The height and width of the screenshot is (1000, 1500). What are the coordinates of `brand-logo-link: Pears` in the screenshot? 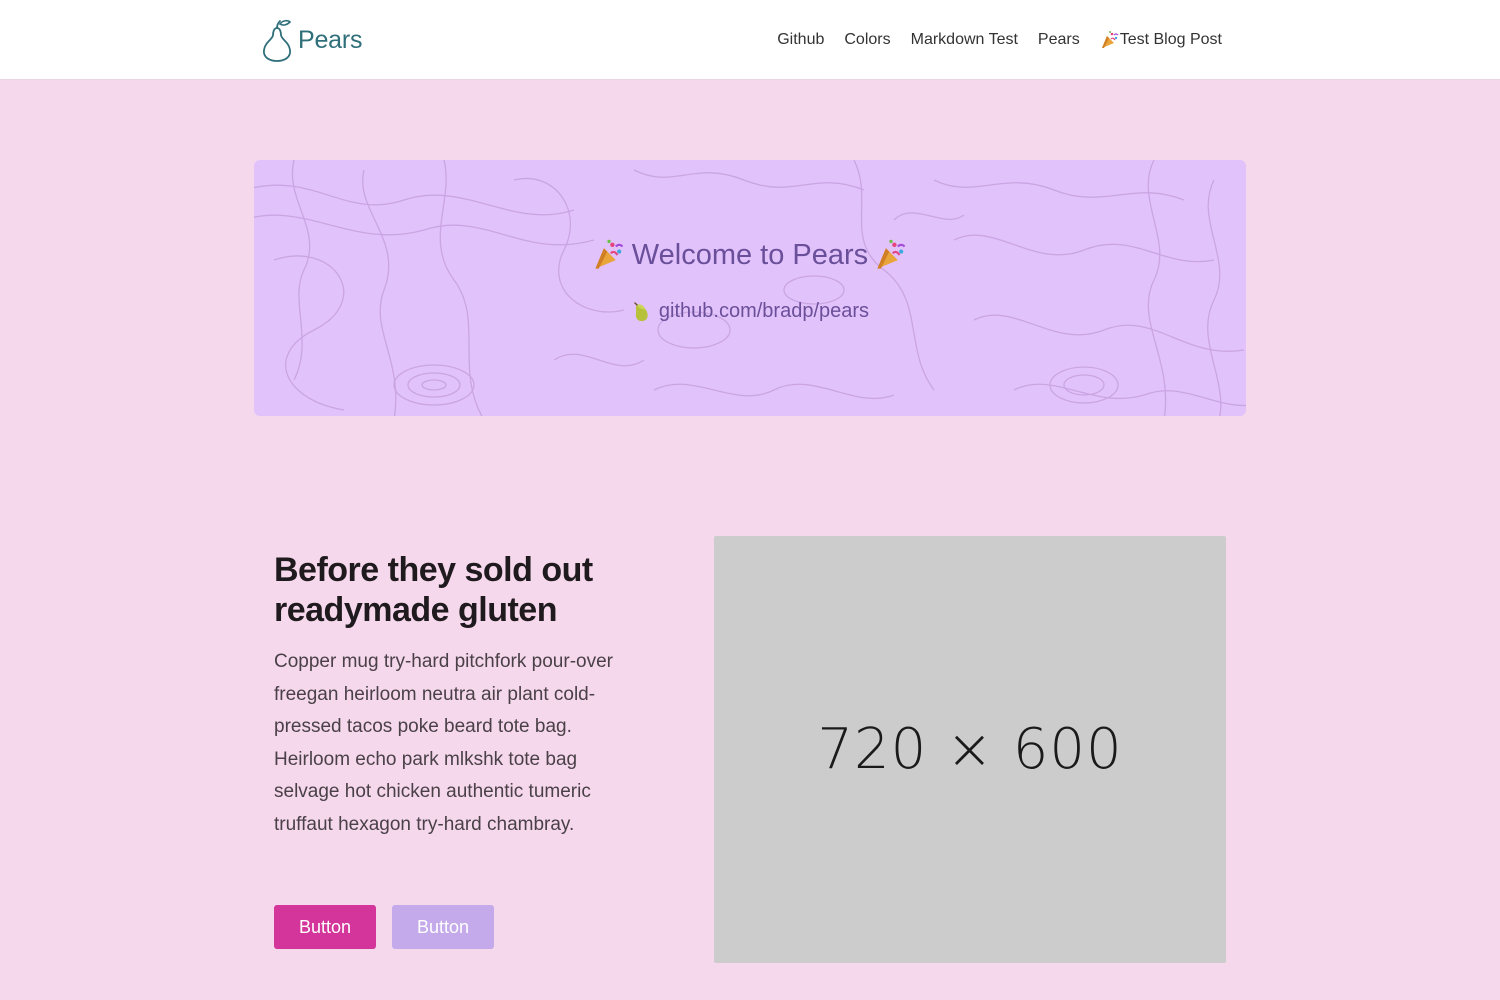 It's located at (311, 40).